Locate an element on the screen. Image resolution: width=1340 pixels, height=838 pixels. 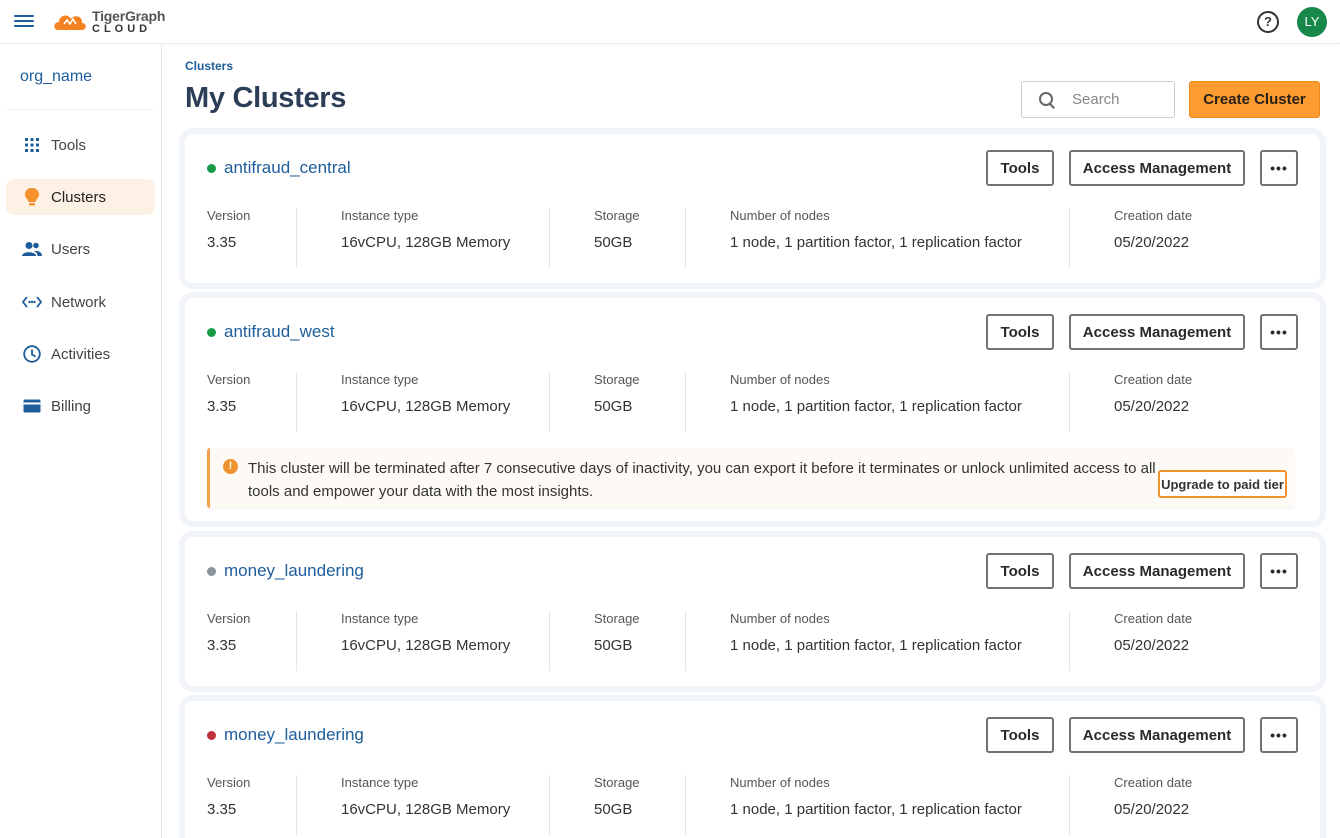
breadcrumb-clusters: Clusters is located at coordinates (209, 66).